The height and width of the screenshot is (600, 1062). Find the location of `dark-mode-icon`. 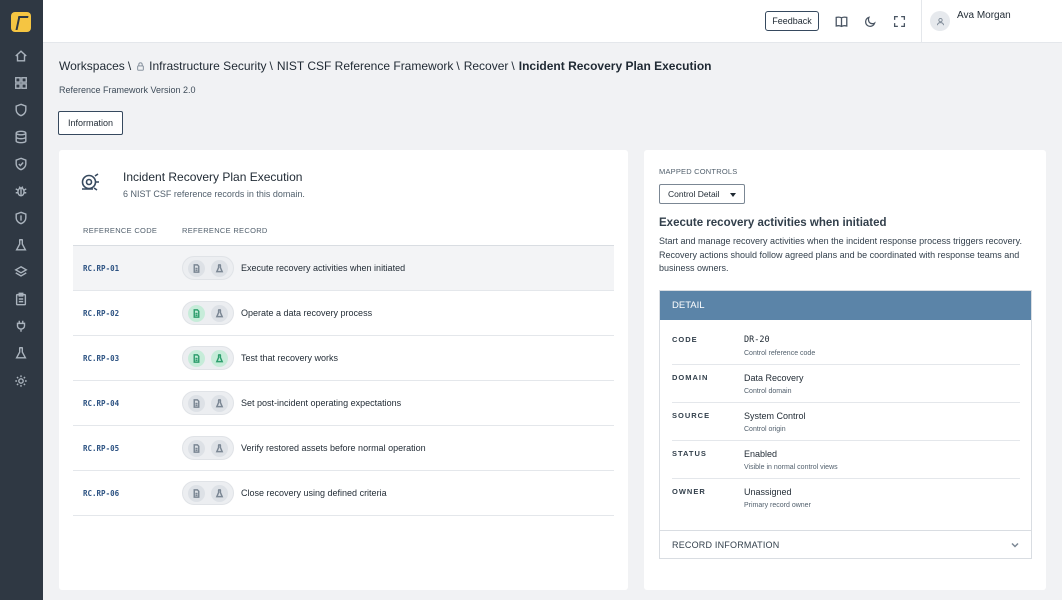

dark-mode-icon is located at coordinates (870, 21).